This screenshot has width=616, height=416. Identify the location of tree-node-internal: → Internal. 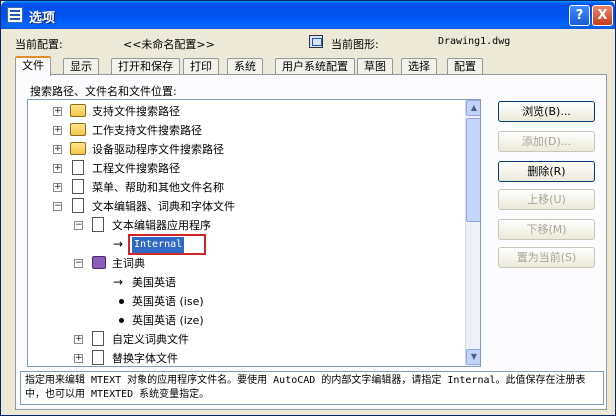
(243, 245).